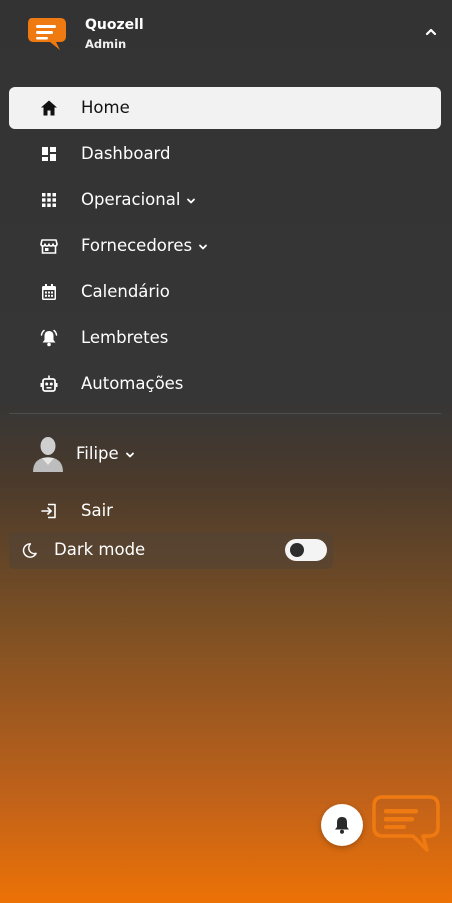 This screenshot has width=452, height=903. What do you see at coordinates (225, 200) in the screenshot?
I see `nav-item-operacional: Operacional` at bounding box center [225, 200].